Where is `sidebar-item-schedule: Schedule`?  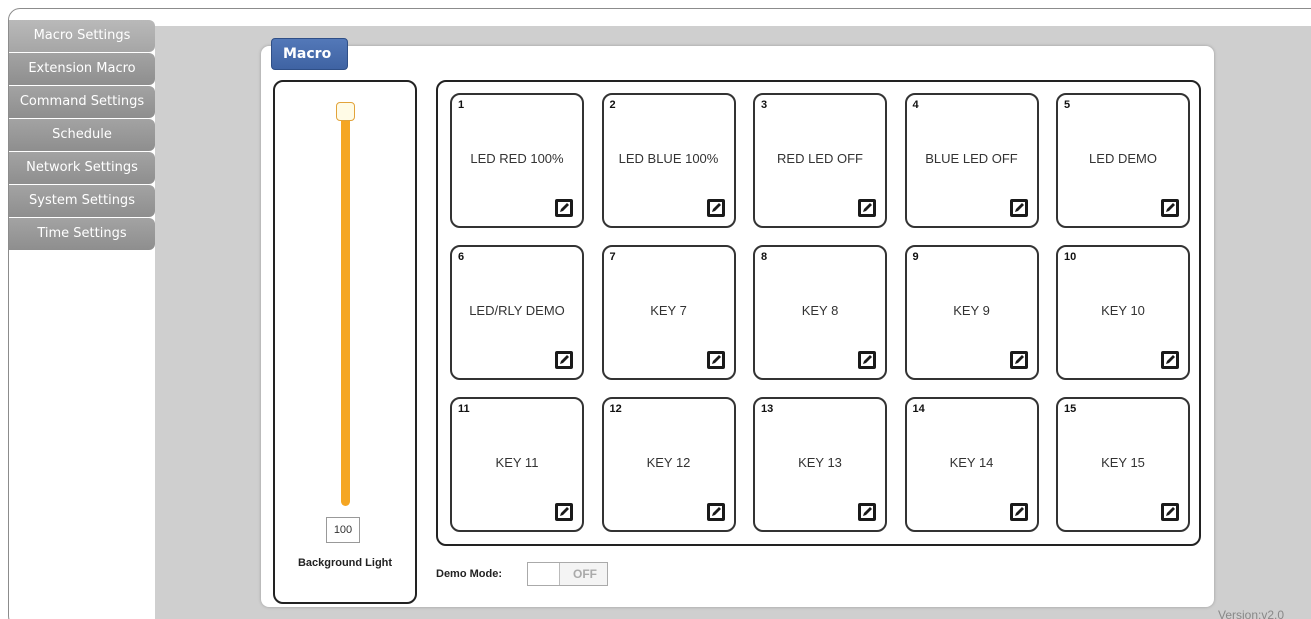 sidebar-item-schedule: Schedule is located at coordinates (82, 135).